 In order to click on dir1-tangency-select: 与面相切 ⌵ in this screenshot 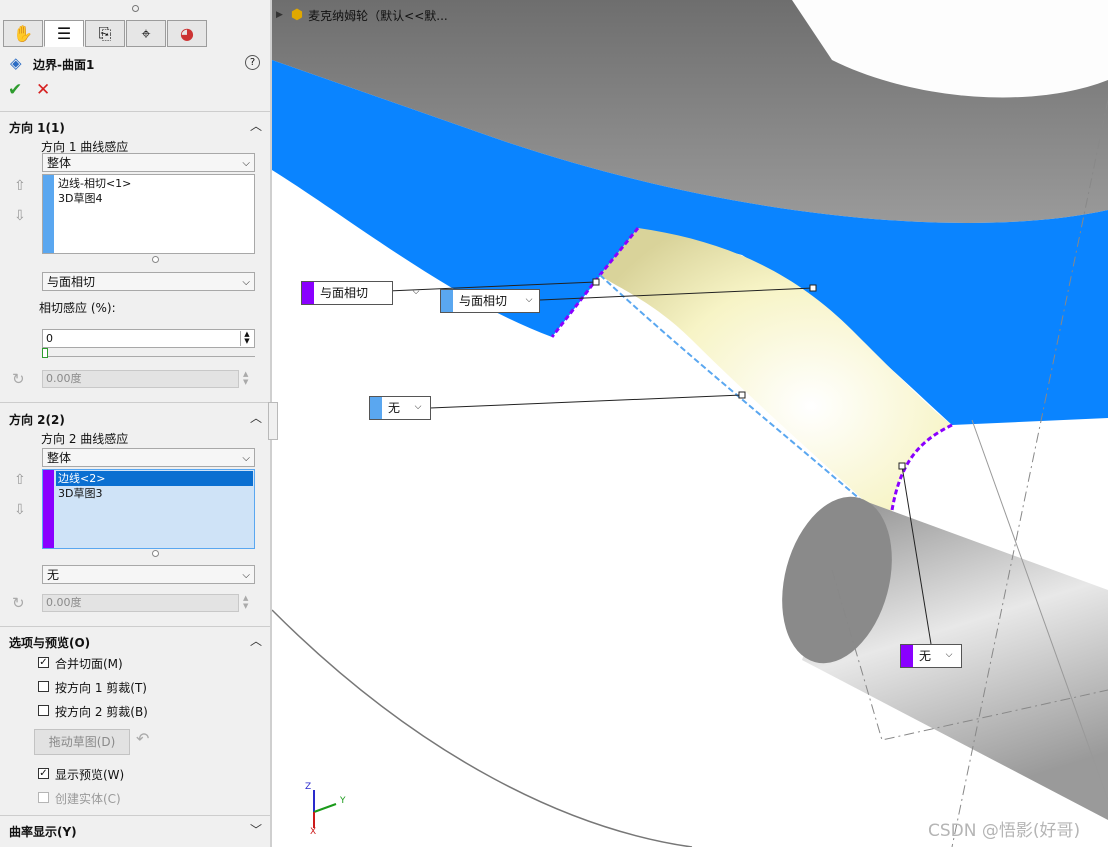, I will do `click(148, 281)`.